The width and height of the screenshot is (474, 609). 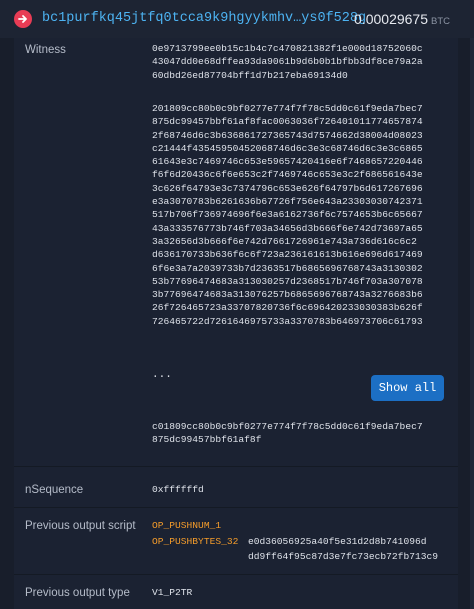 What do you see at coordinates (391, 19) in the screenshot?
I see `amount-value: 0.00029675` at bounding box center [391, 19].